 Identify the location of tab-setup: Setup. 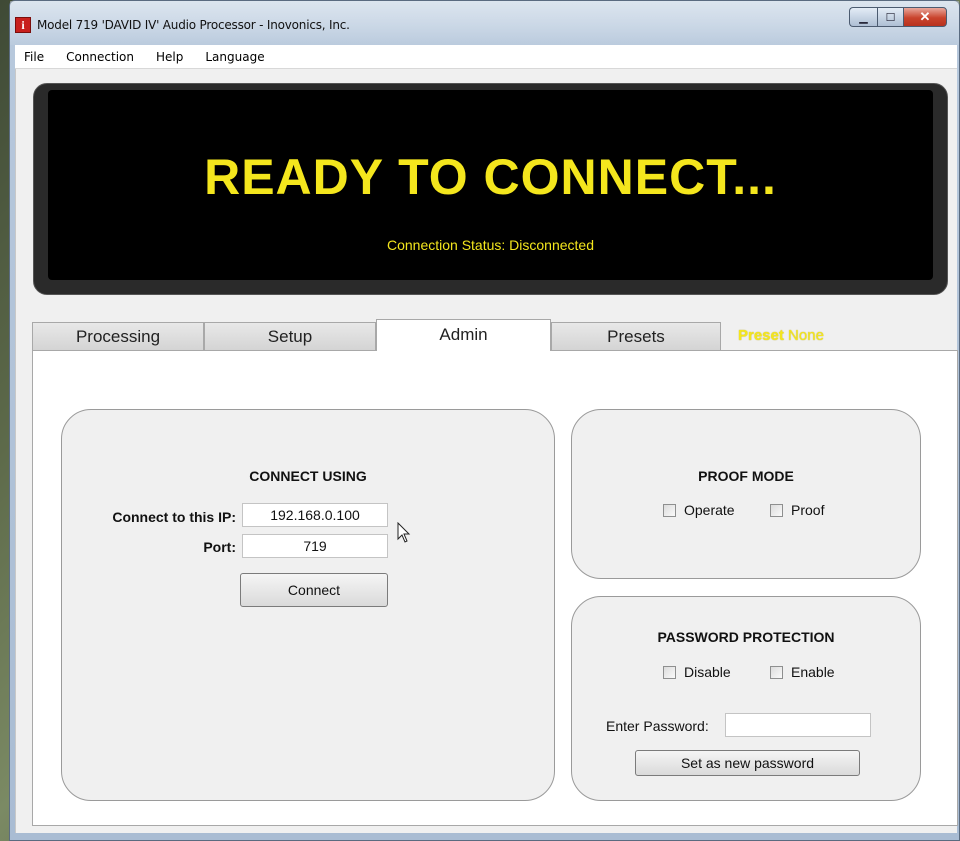
(290, 336).